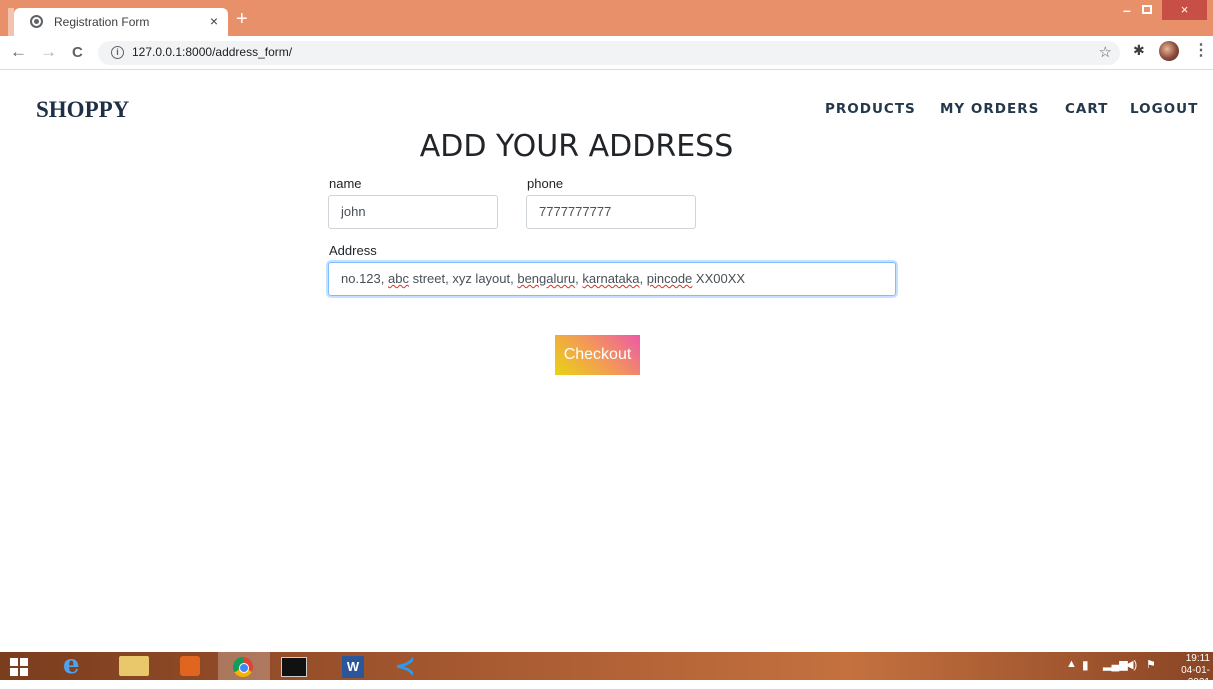  What do you see at coordinates (1129, 10) in the screenshot?
I see `window-minimize-button: –` at bounding box center [1129, 10].